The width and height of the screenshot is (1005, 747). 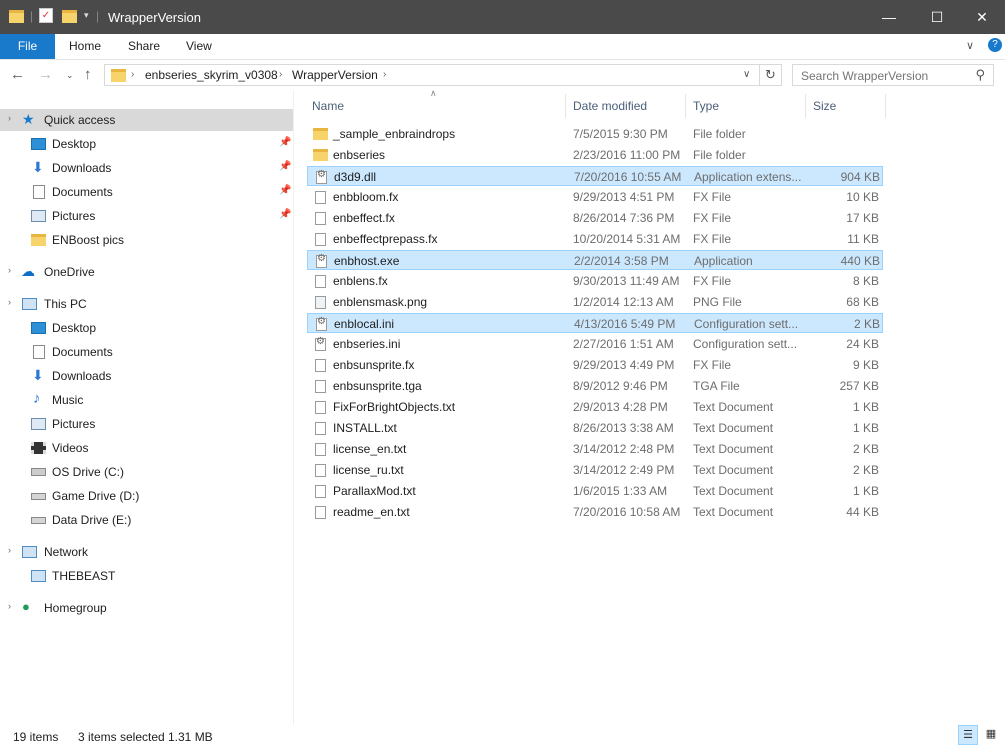 I want to click on search-input, so click(x=881, y=76).